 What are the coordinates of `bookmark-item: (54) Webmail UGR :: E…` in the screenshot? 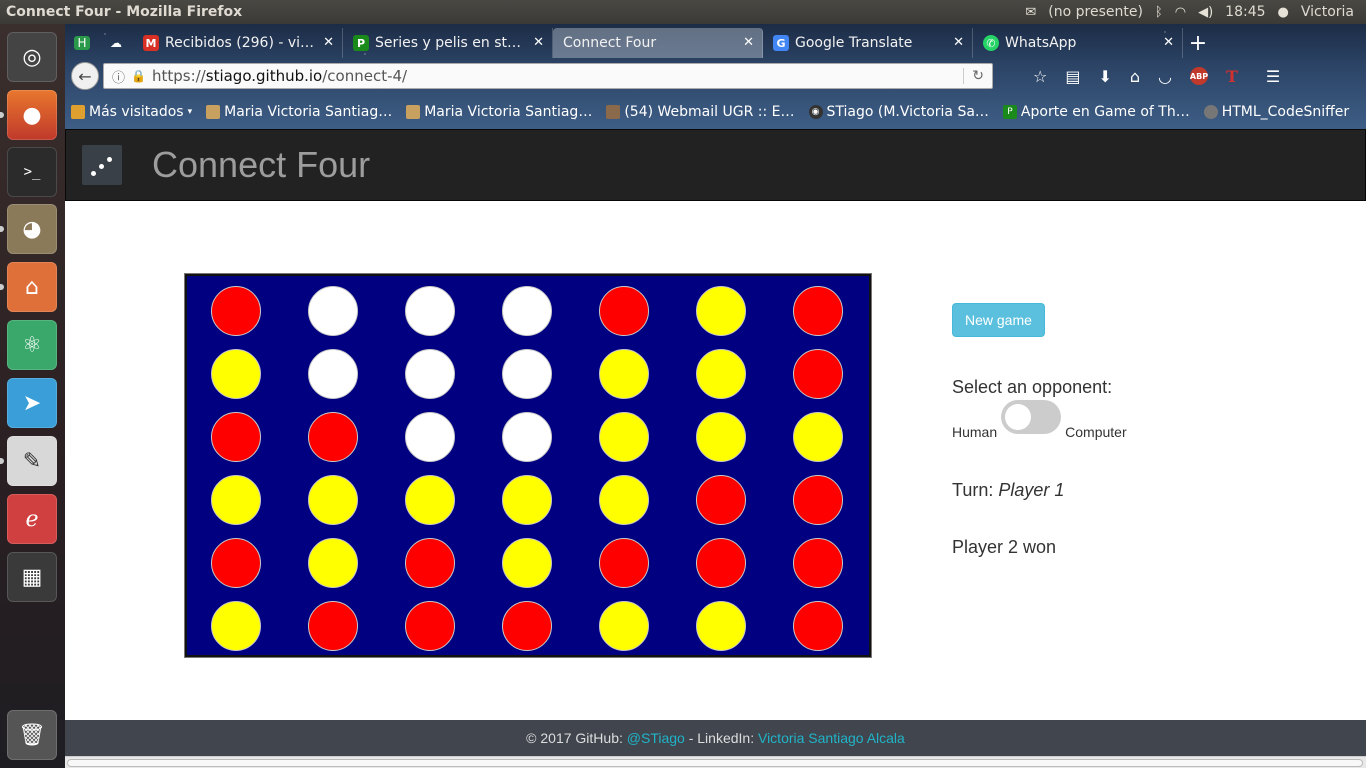 It's located at (700, 112).